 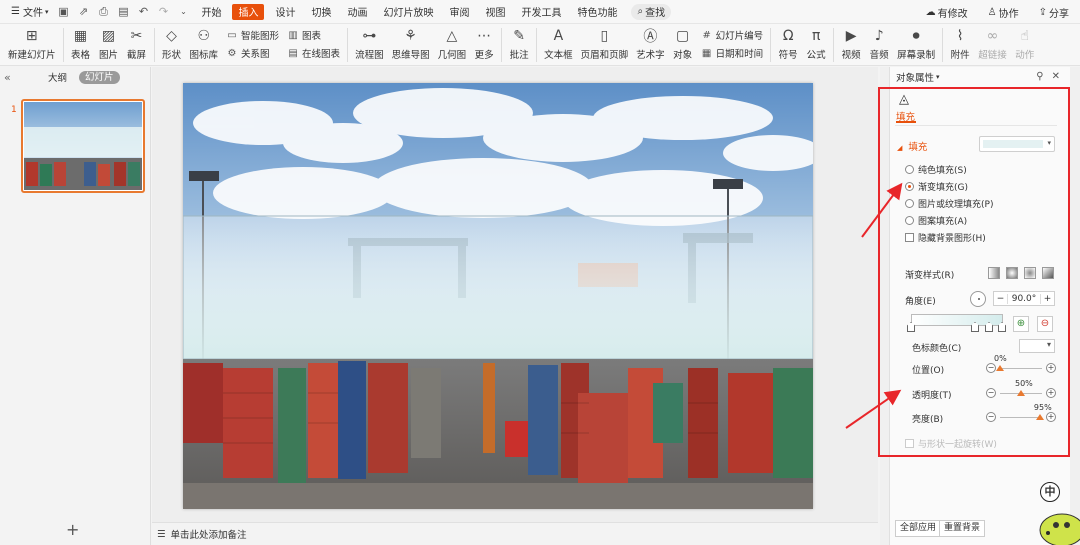 I want to click on tab-transition: 切换, so click(x=321, y=12).